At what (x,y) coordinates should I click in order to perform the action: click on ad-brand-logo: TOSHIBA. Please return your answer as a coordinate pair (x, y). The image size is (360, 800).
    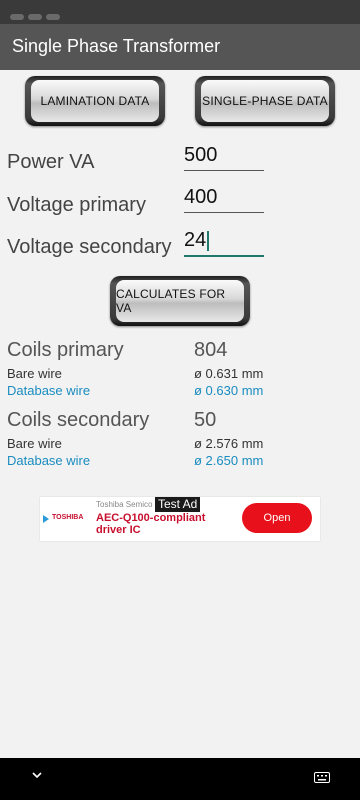
    Looking at the image, I should click on (68, 517).